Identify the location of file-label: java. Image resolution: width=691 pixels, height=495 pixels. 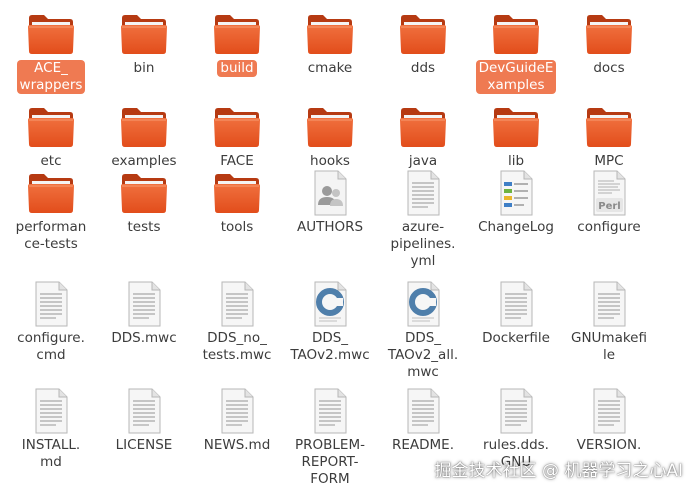
(423, 161).